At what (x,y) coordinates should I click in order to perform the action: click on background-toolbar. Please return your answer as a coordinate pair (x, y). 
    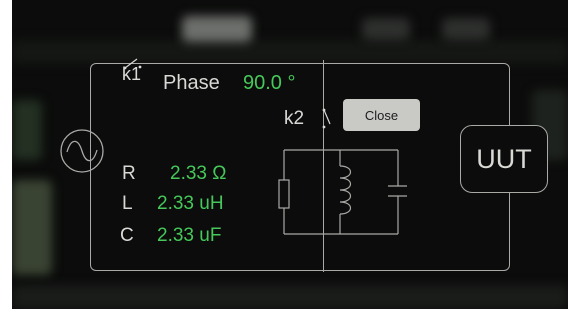
    Looking at the image, I should click on (290, 52).